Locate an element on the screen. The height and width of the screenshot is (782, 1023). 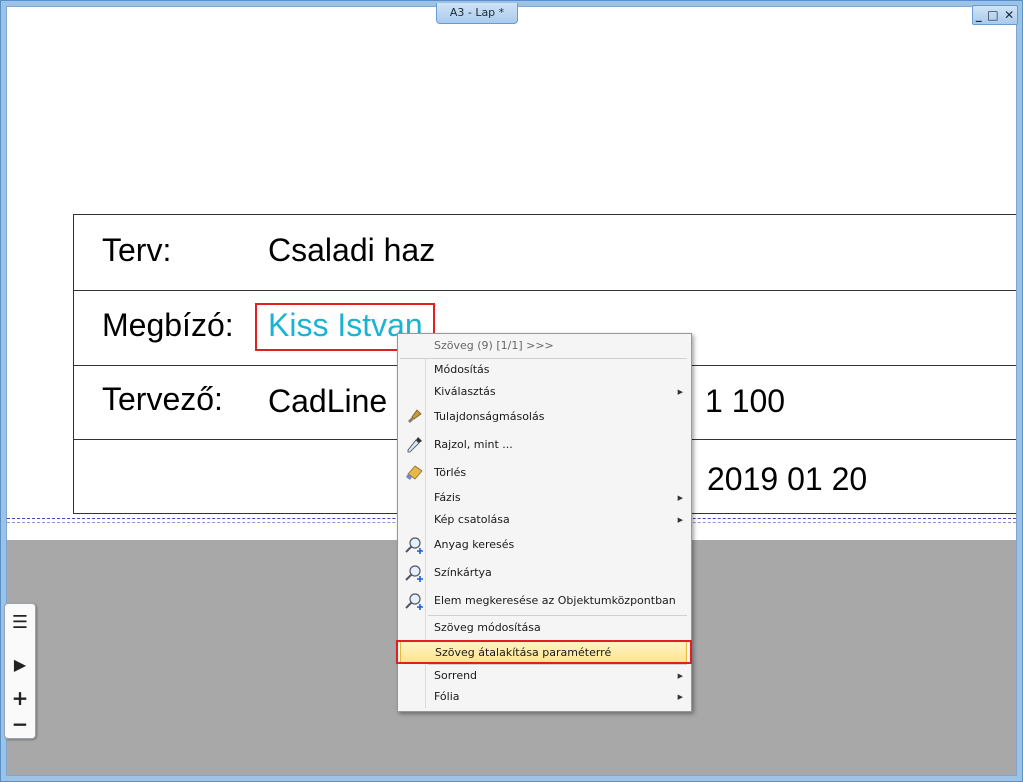
menu-item-sorrend: Sorrend ▶ is located at coordinates (543, 676).